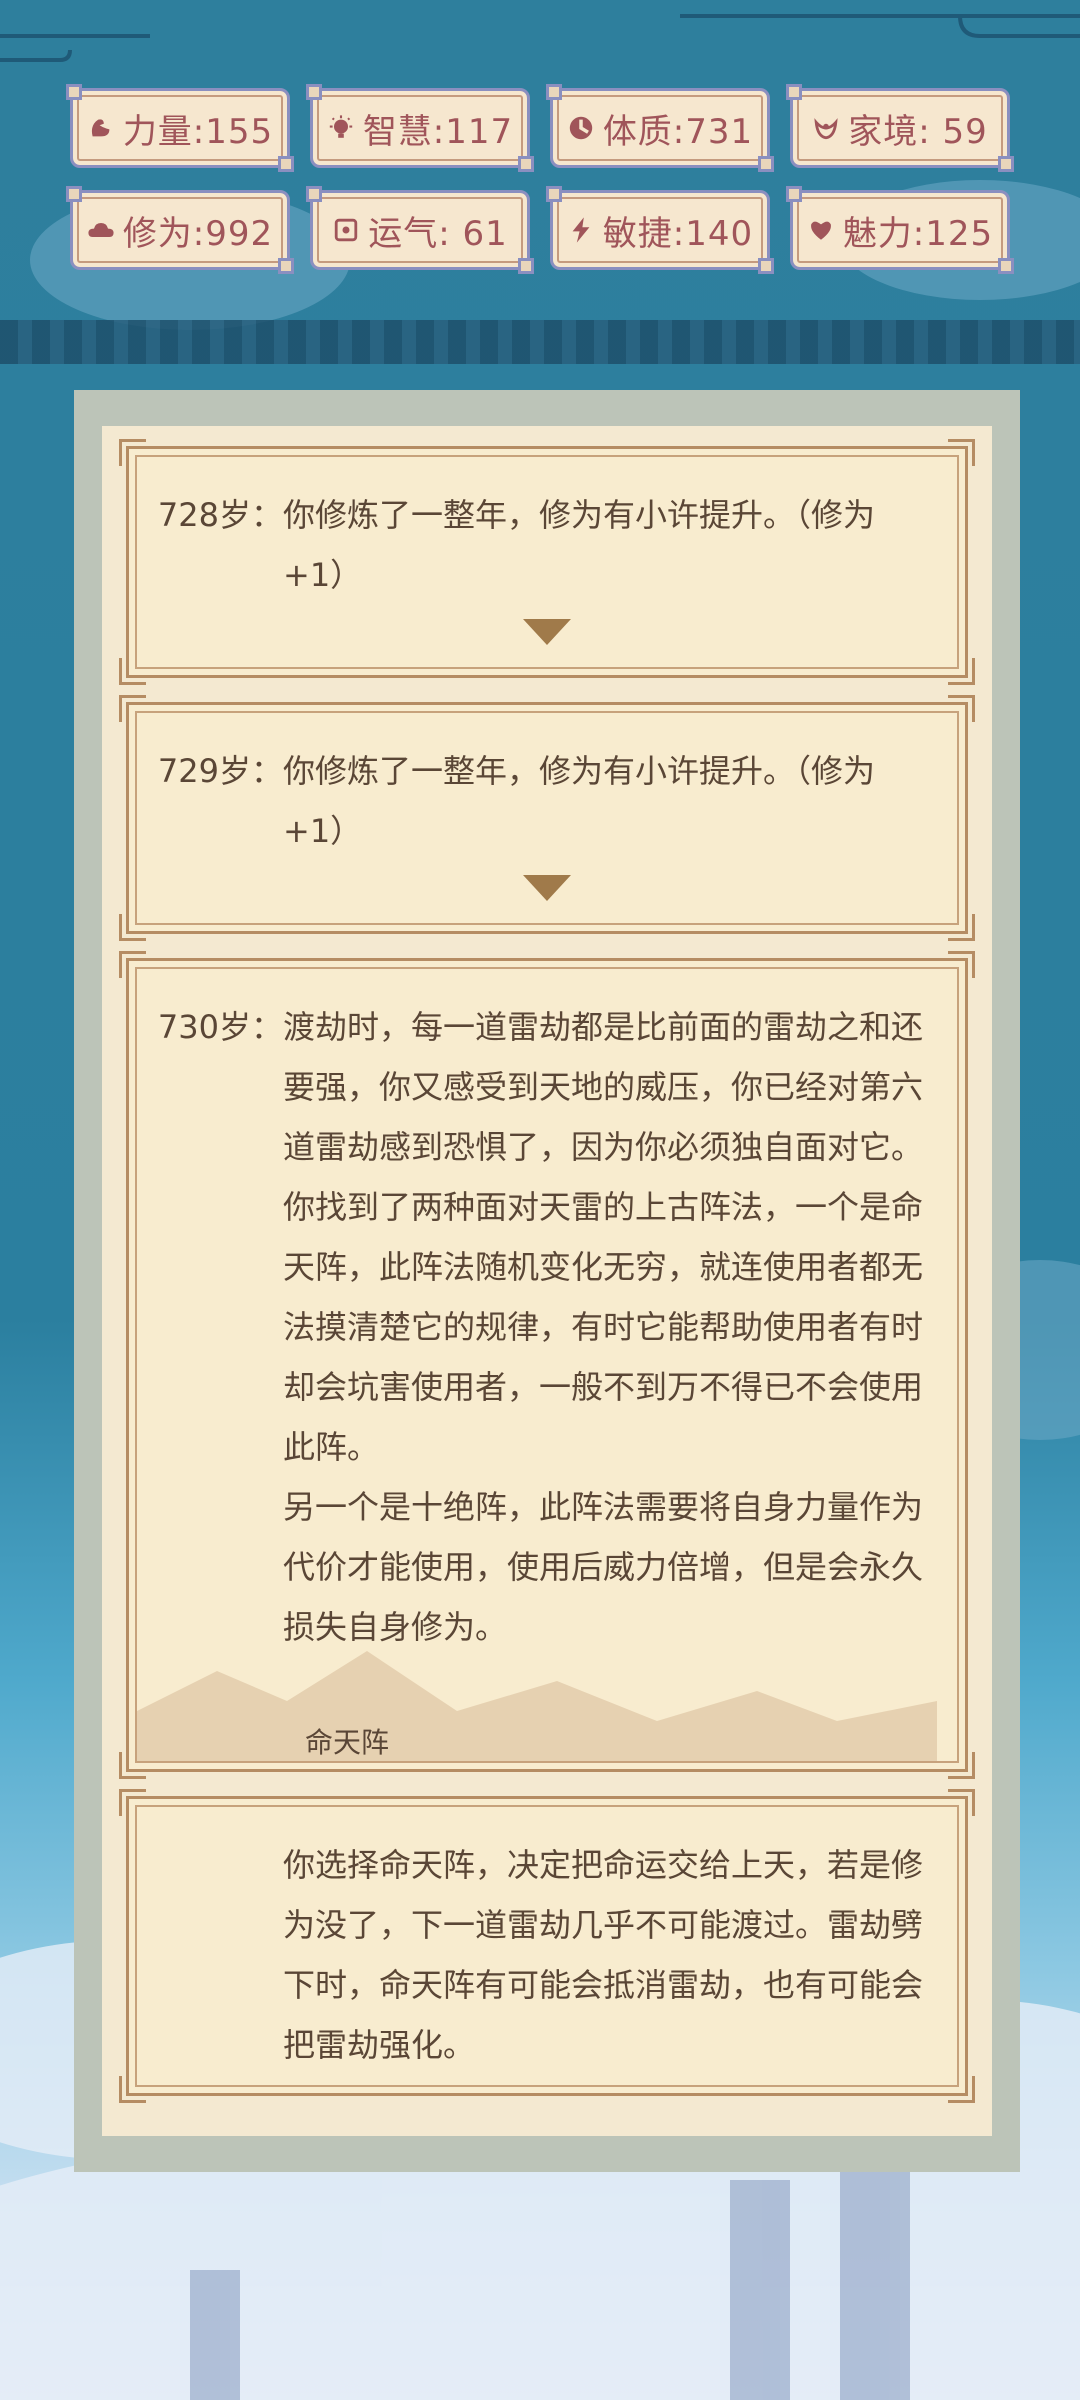 The height and width of the screenshot is (2400, 1080). What do you see at coordinates (346, 230) in the screenshot?
I see `luck-icon` at bounding box center [346, 230].